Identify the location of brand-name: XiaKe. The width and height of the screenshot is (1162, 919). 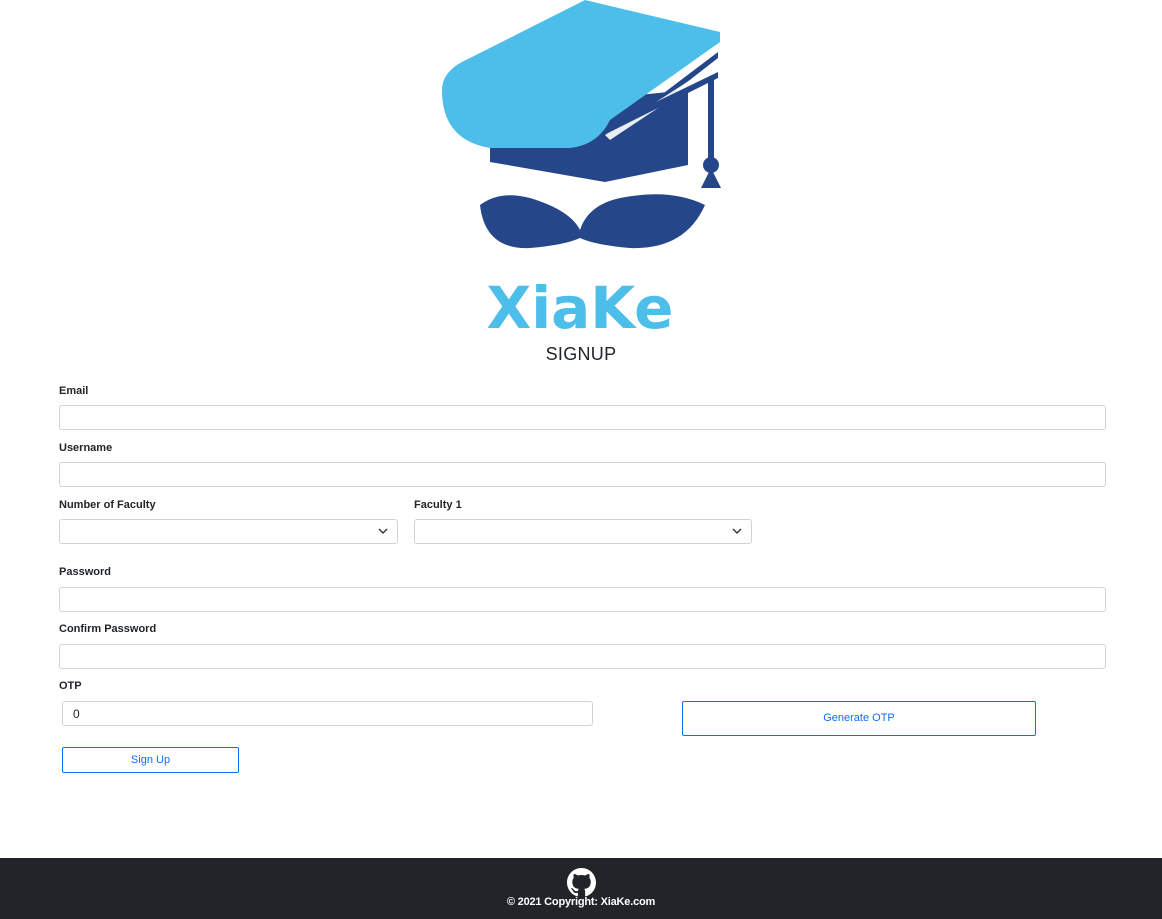
(580, 307).